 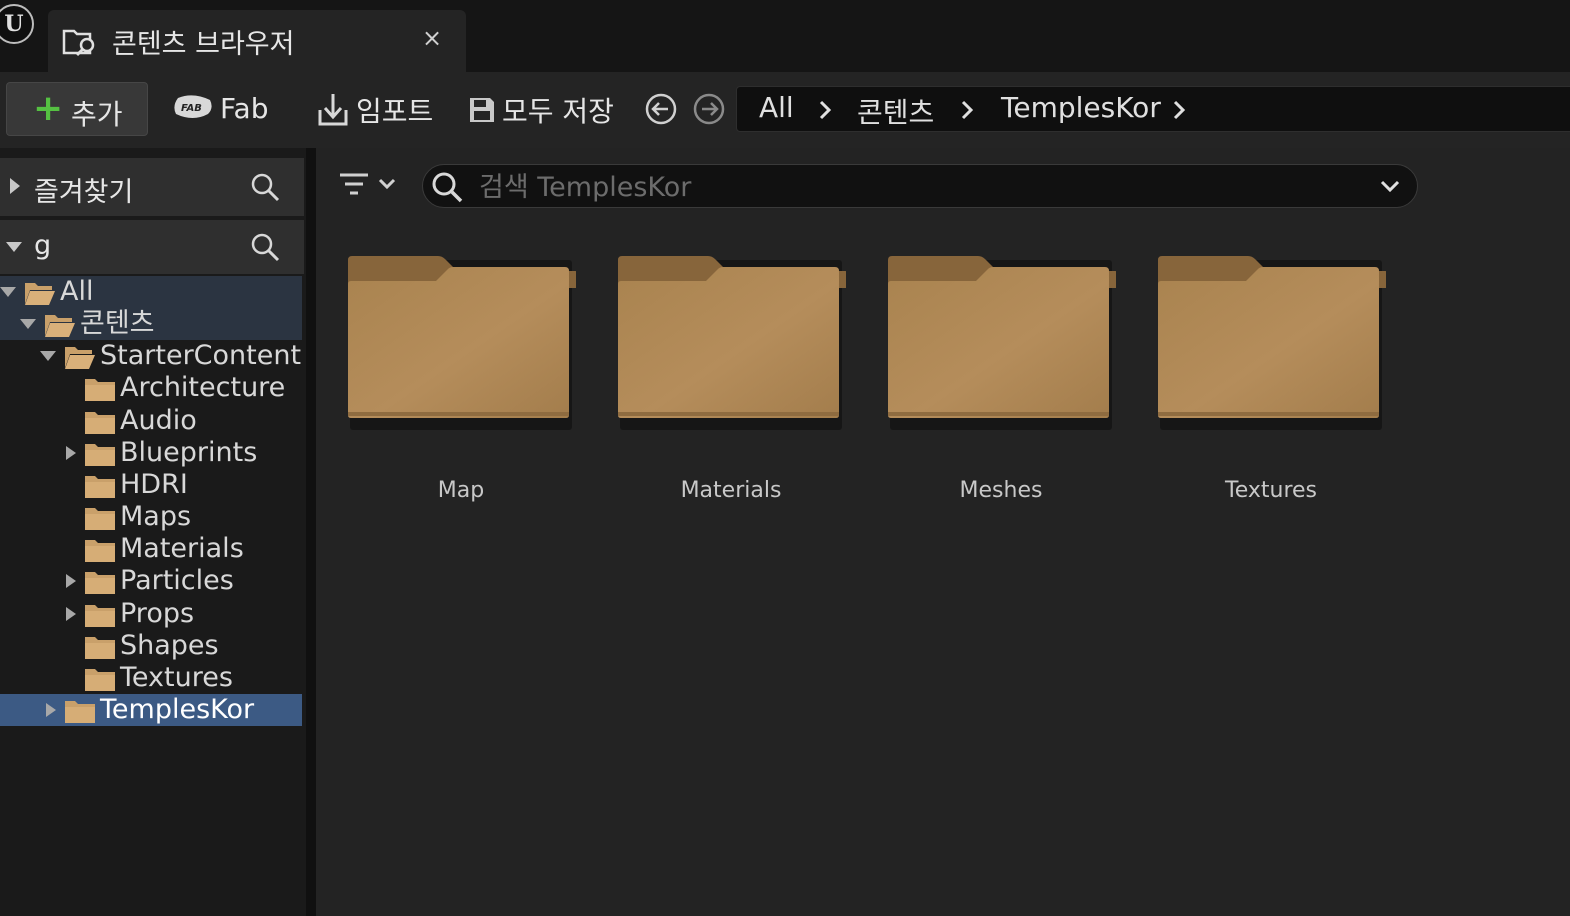 I want to click on tree-item: StarterContent, so click(x=151, y=356).